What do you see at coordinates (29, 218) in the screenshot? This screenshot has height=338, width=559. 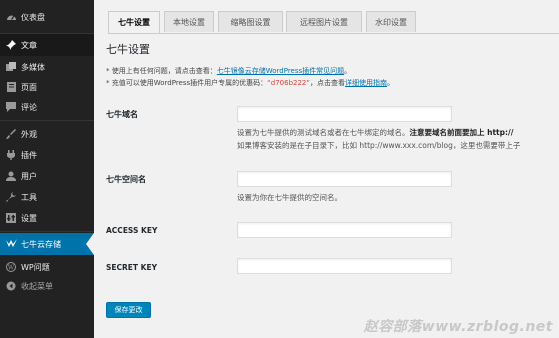 I see `sidebar-item-label: 设置` at bounding box center [29, 218].